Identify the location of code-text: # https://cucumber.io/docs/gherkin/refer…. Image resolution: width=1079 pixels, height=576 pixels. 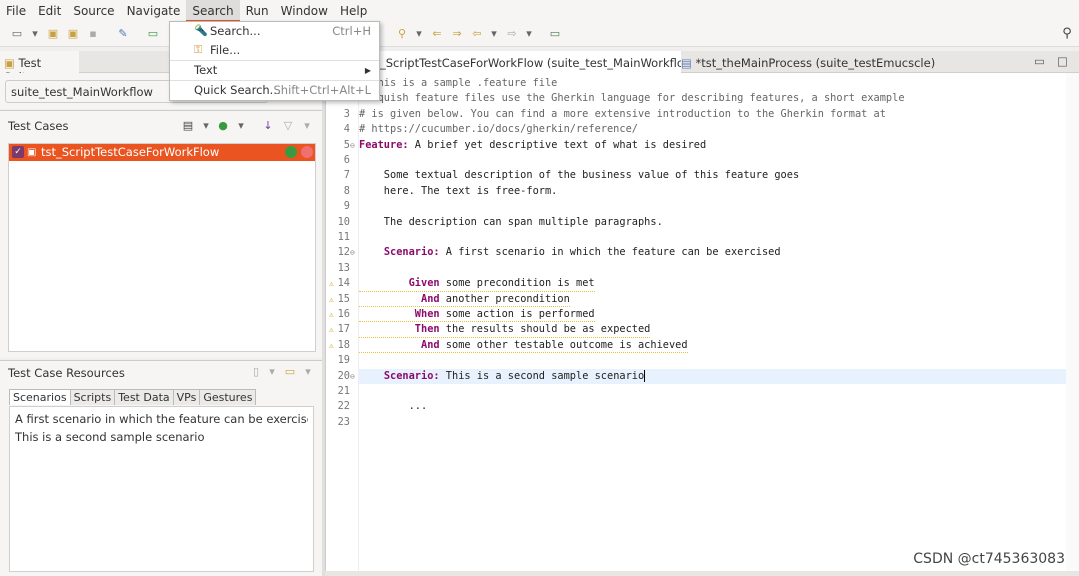
(498, 129).